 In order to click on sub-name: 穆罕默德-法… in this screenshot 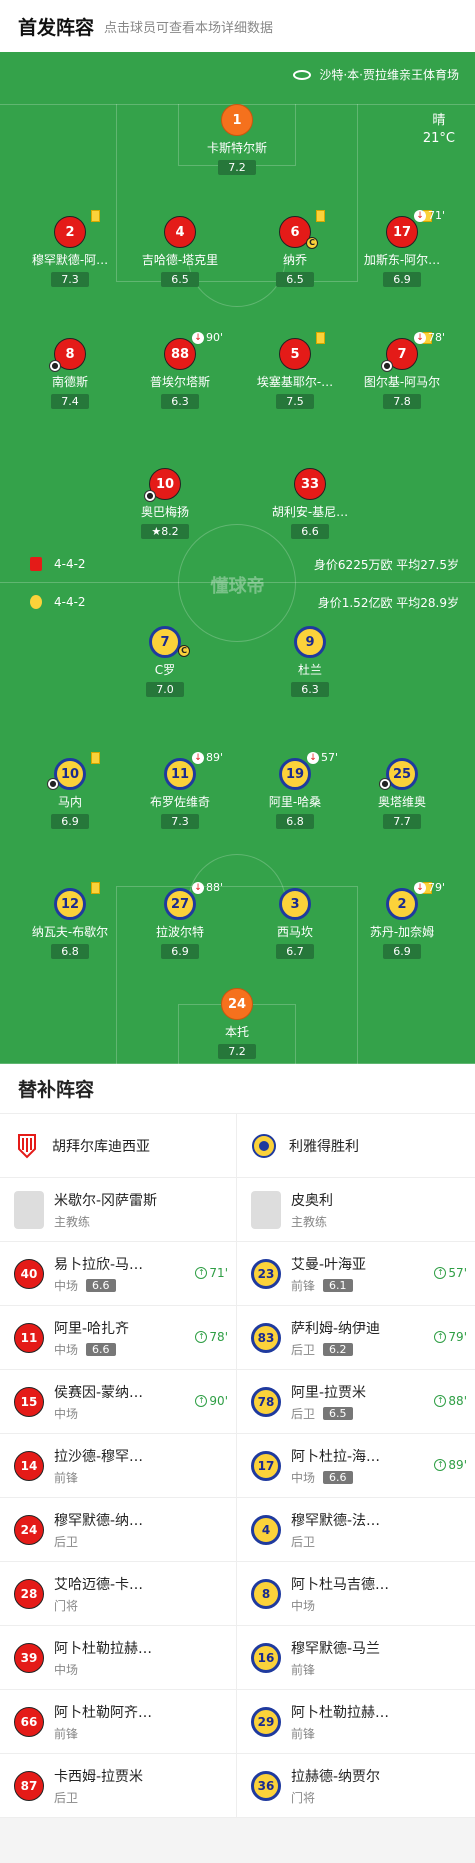, I will do `click(336, 1520)`.